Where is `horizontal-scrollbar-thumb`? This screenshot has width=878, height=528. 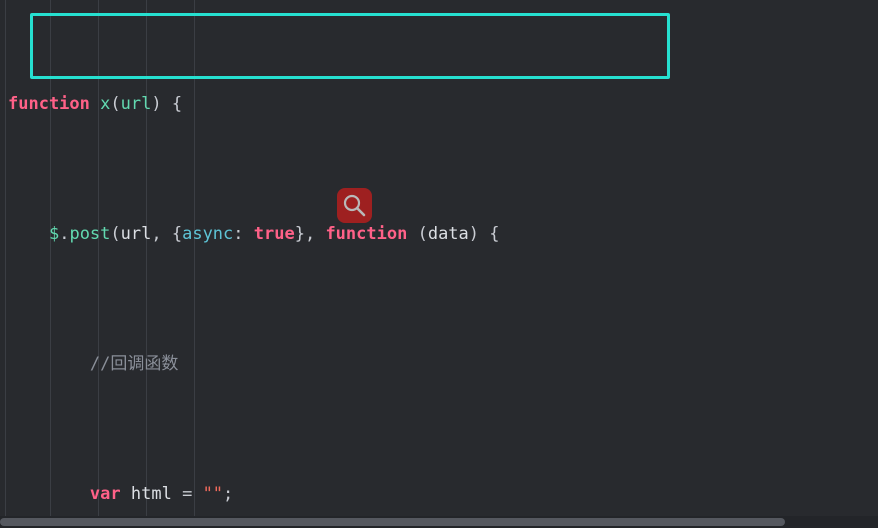
horizontal-scrollbar-thumb is located at coordinates (392, 522).